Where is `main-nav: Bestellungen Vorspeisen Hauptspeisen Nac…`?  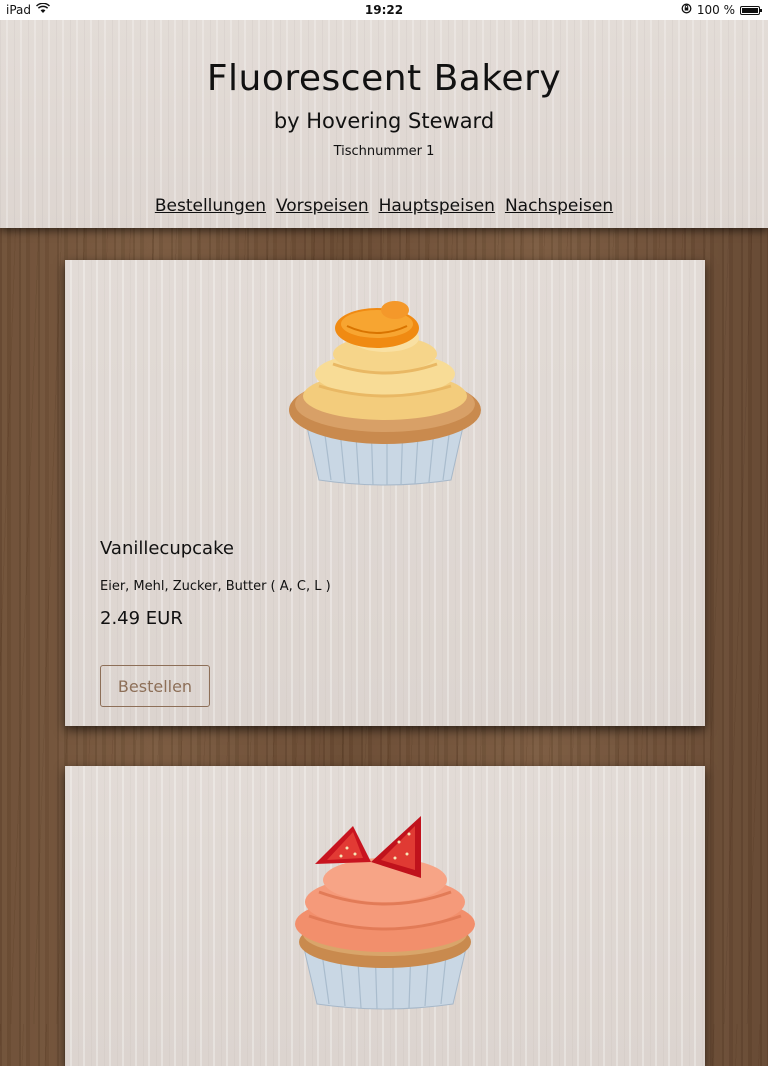
main-nav: Bestellungen Vorspeisen Hauptspeisen Nac… is located at coordinates (384, 206).